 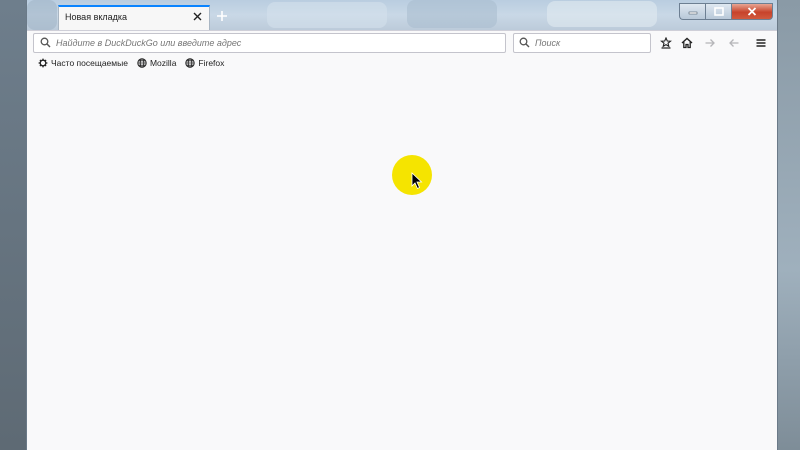 I want to click on bookmark-most-visited: Часто посещаемые, so click(x=83, y=63).